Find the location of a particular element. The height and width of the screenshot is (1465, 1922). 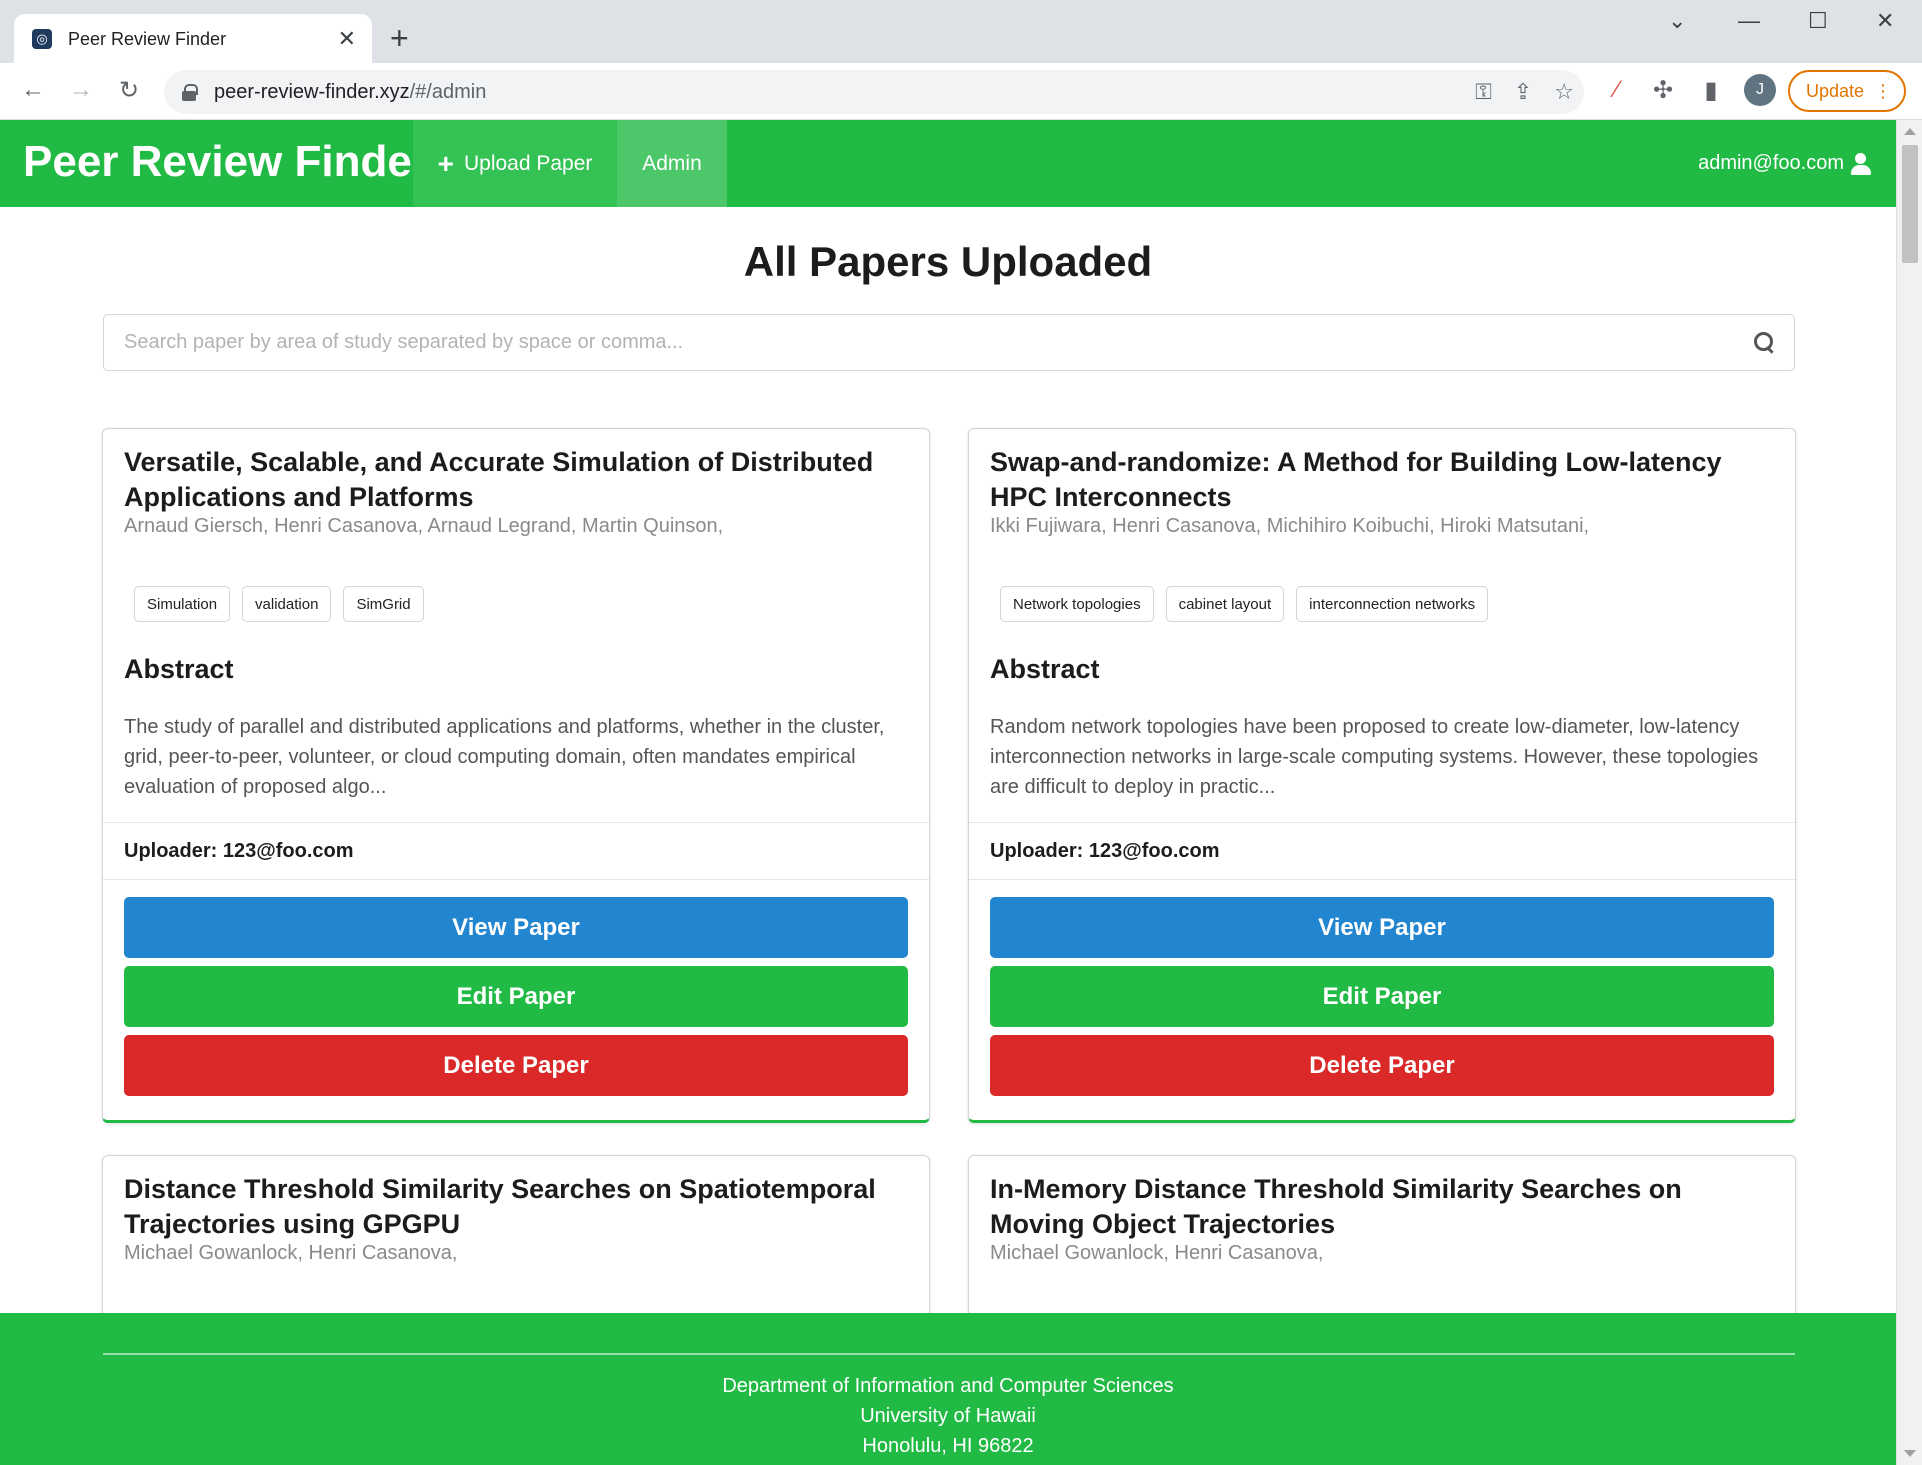

scroll-down-icon is located at coordinates (1910, 1453).